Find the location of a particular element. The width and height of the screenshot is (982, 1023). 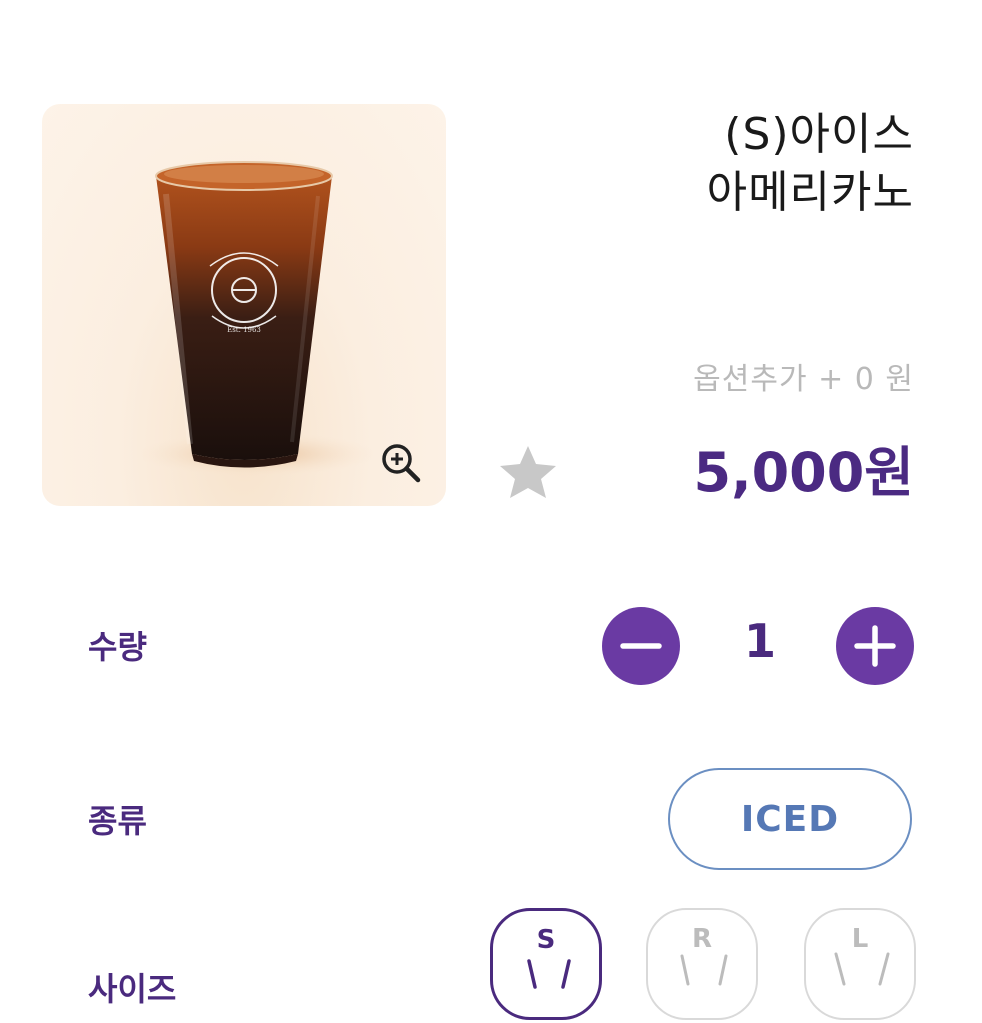

size-l-button: L is located at coordinates (860, 964).